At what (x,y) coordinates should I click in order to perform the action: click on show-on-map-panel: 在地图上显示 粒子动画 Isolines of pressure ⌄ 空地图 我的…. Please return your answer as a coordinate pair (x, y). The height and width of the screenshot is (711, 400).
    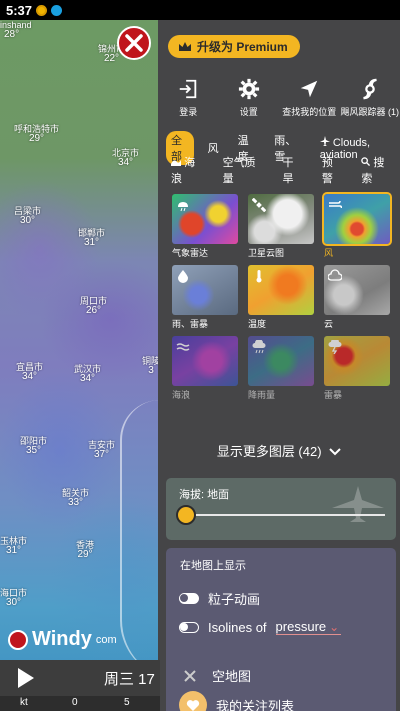
    Looking at the image, I should click on (281, 629).